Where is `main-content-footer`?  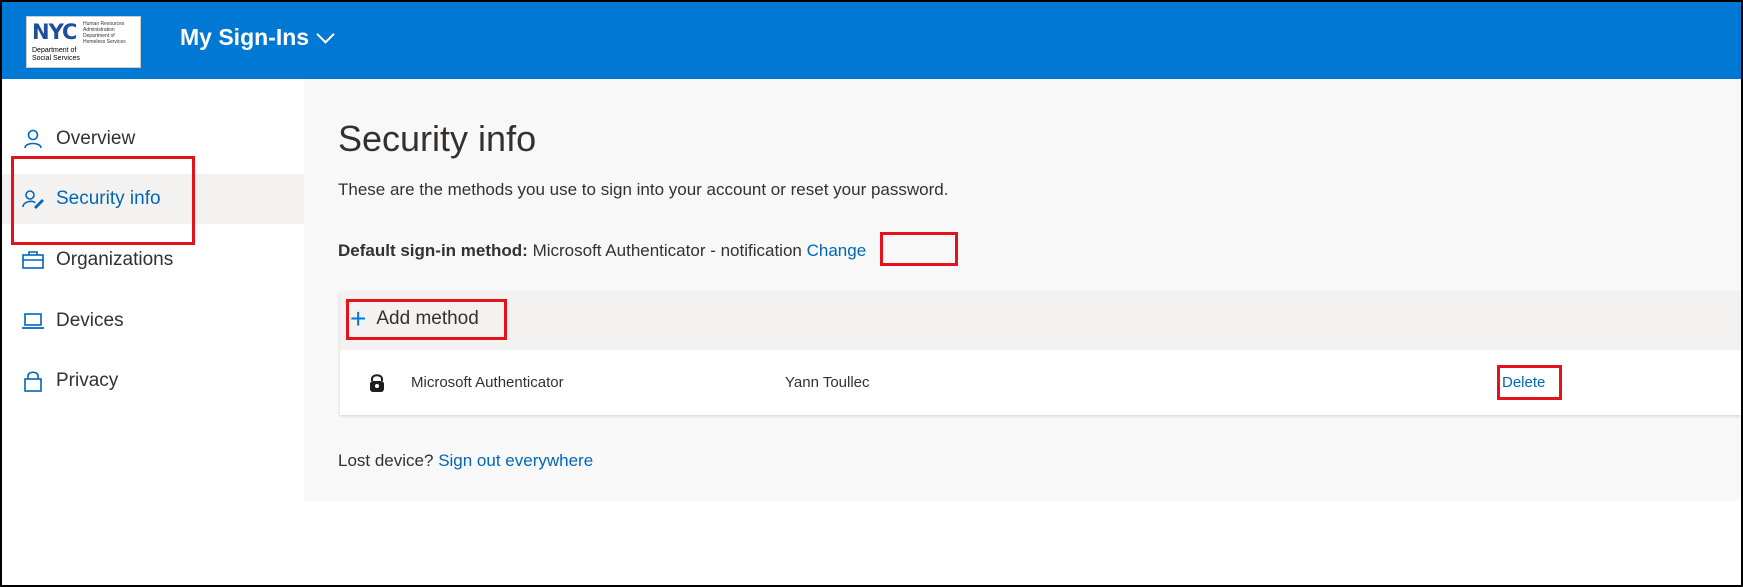
main-content-footer is located at coordinates (1022, 543).